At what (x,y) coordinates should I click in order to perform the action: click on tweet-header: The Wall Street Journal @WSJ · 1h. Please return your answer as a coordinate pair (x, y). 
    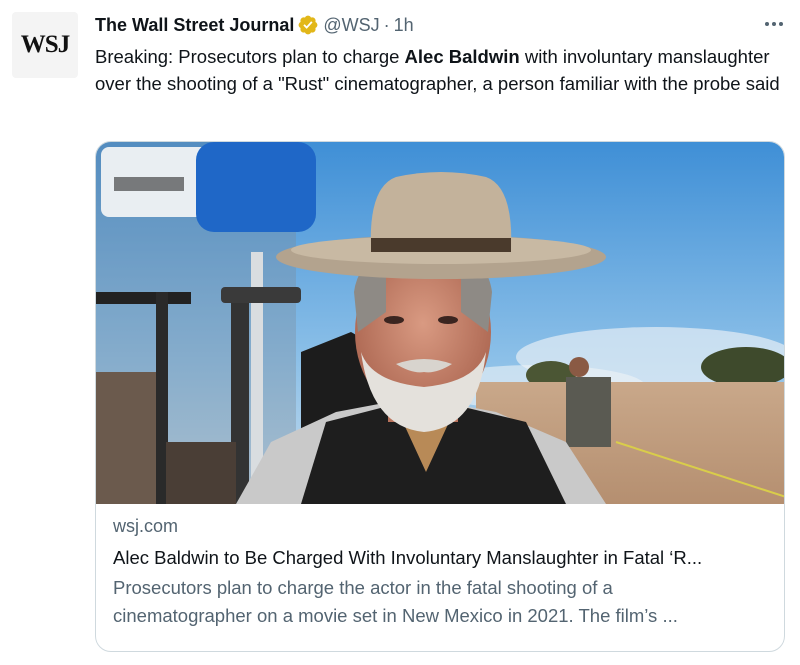
    Looking at the image, I should click on (254, 25).